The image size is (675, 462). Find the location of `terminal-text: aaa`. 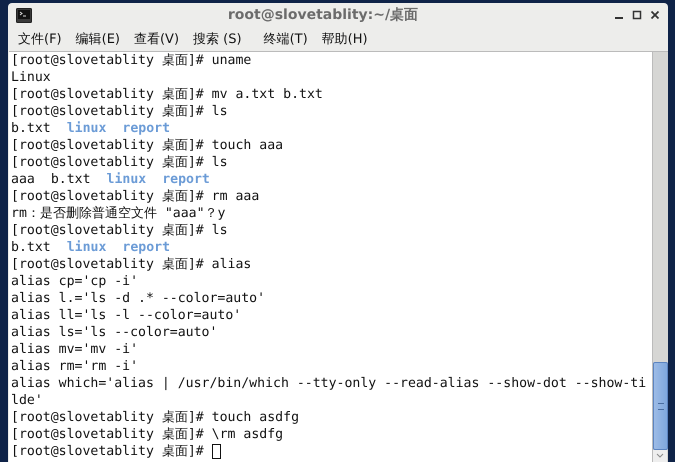

terminal-text: aaa is located at coordinates (23, 179).